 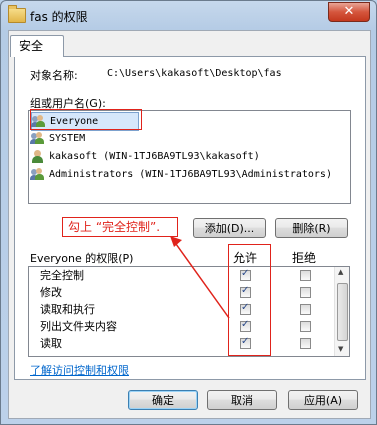 I want to click on ok-button: 确定, so click(x=163, y=400).